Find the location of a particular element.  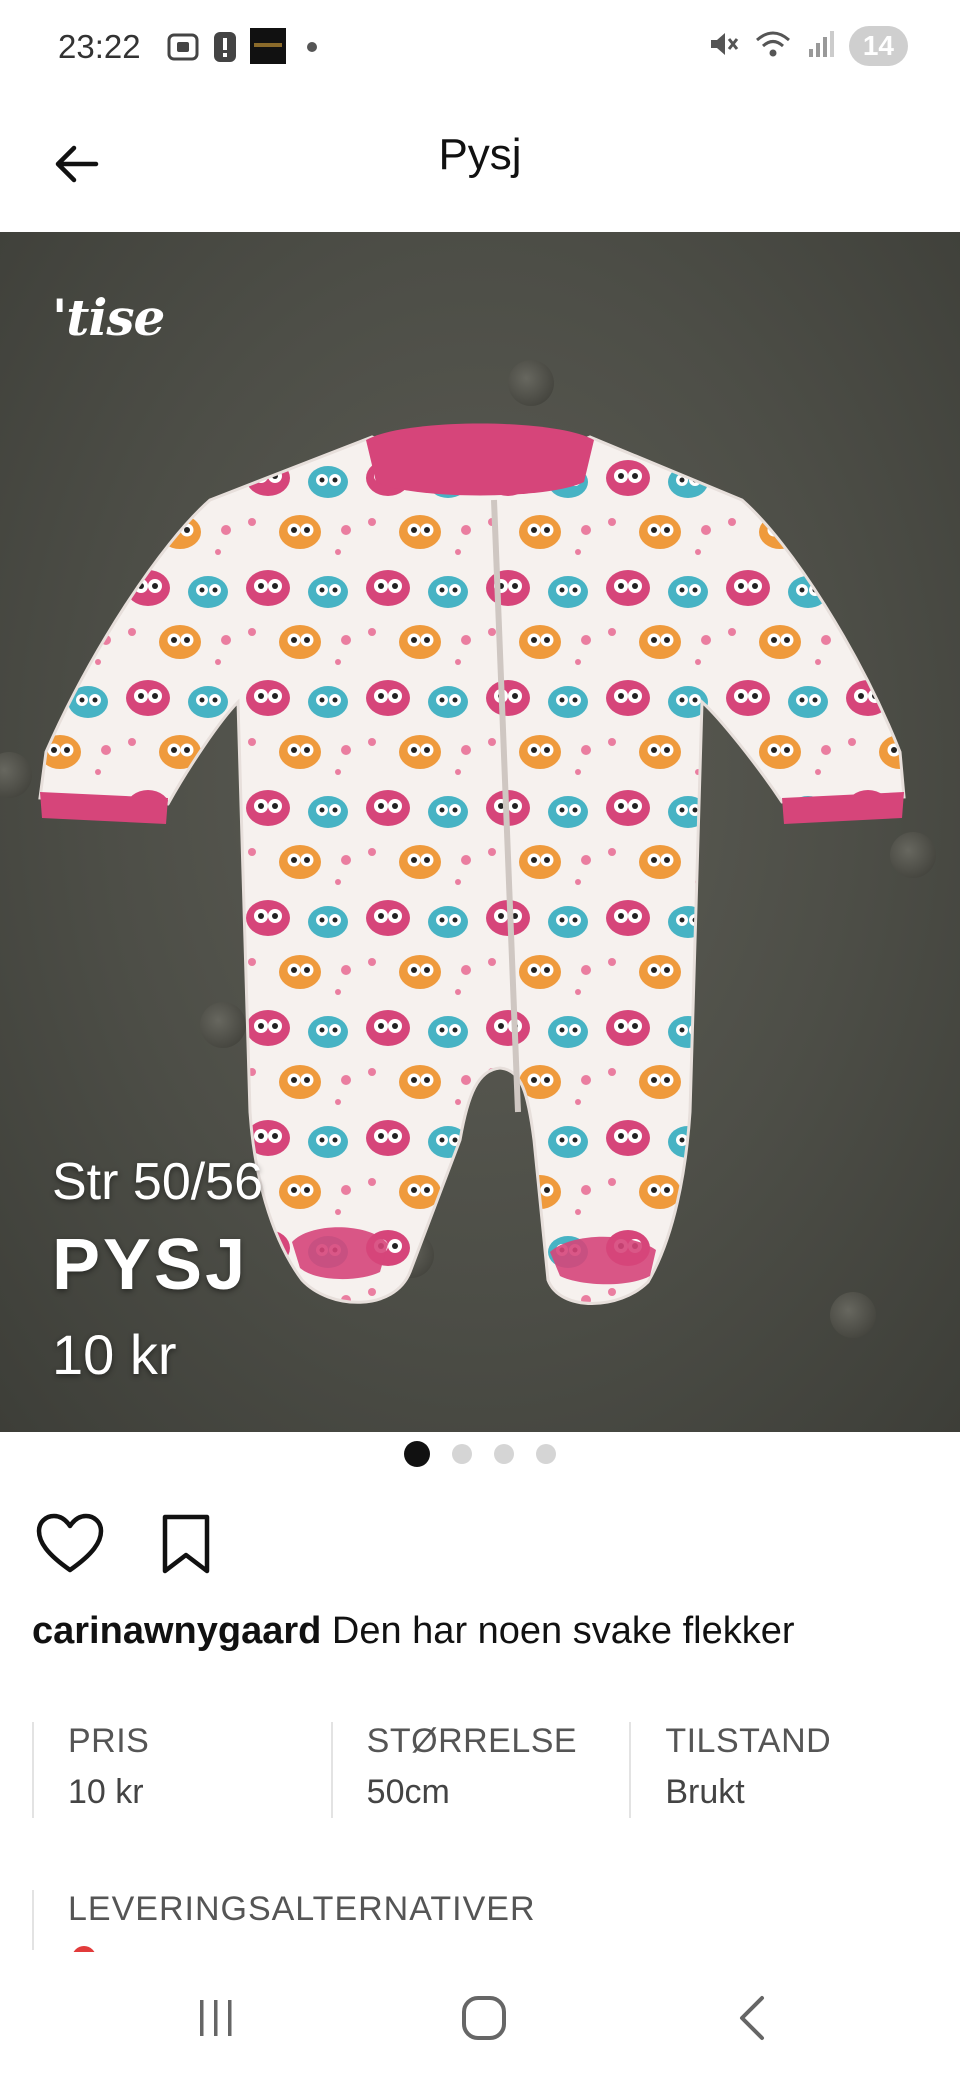

wifi-icon is located at coordinates (773, 46).